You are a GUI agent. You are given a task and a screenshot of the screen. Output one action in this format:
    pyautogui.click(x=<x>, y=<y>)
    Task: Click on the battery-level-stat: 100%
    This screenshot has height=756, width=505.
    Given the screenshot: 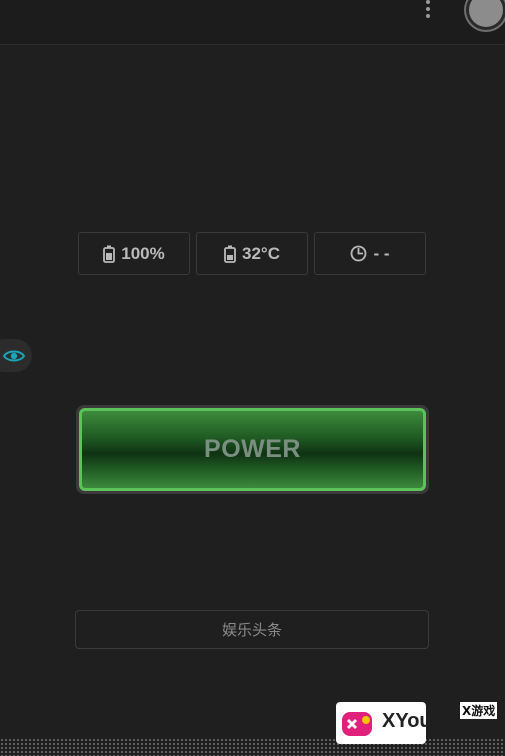 What is the action you would take?
    pyautogui.click(x=134, y=253)
    